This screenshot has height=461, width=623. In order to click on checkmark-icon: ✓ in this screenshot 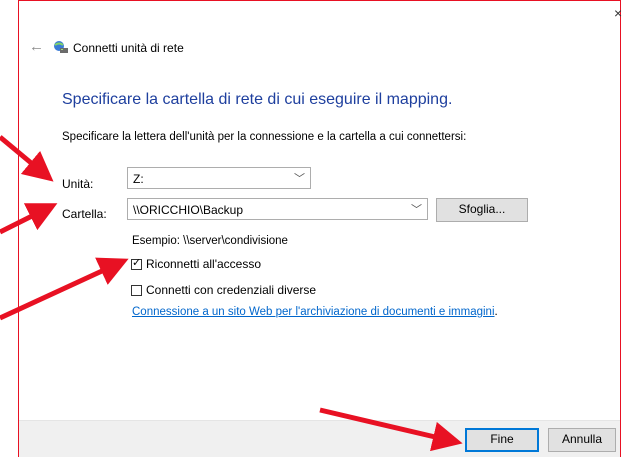, I will do `click(137, 262)`.